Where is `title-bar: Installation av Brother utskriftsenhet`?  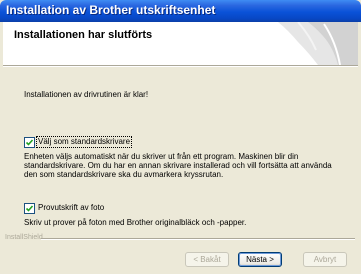 title-bar: Installation av Brother utskriftsenhet is located at coordinates (180, 11).